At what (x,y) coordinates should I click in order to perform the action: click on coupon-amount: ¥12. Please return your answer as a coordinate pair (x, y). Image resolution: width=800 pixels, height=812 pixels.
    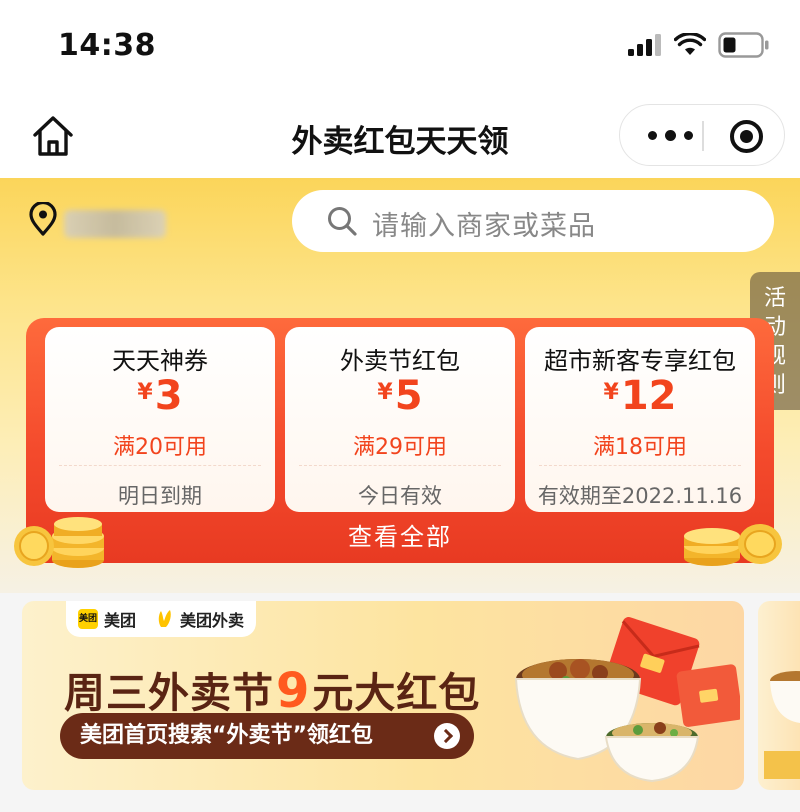
    Looking at the image, I should click on (640, 396).